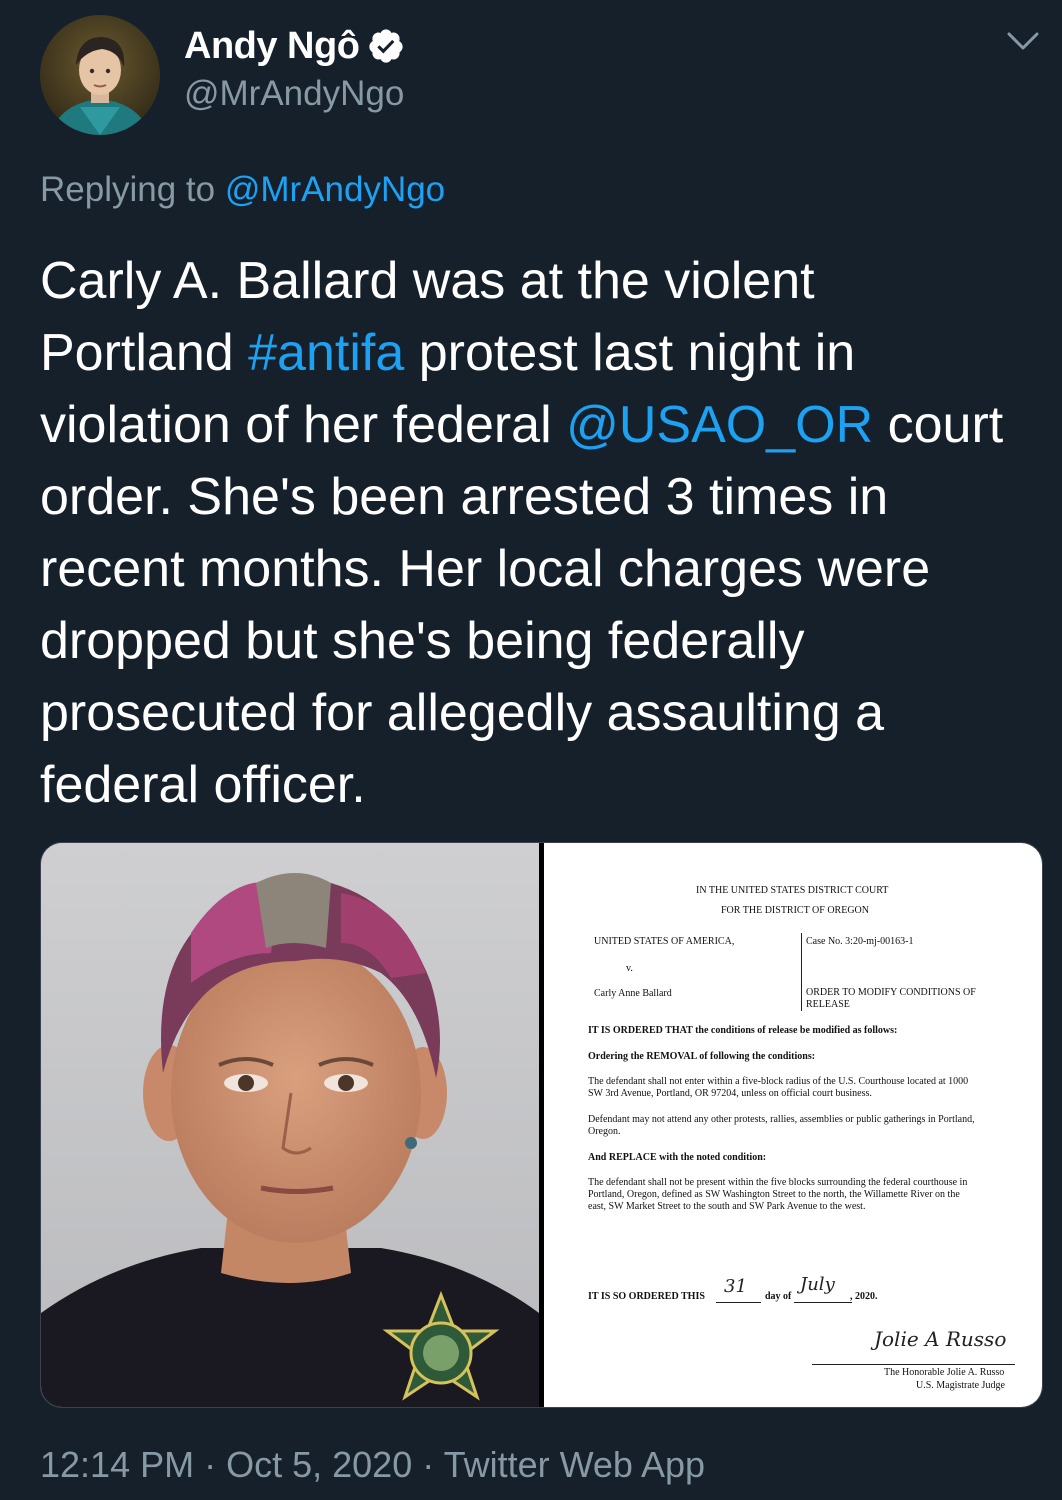 This screenshot has width=1062, height=1500. I want to click on avatar-illustration, so click(100, 75).